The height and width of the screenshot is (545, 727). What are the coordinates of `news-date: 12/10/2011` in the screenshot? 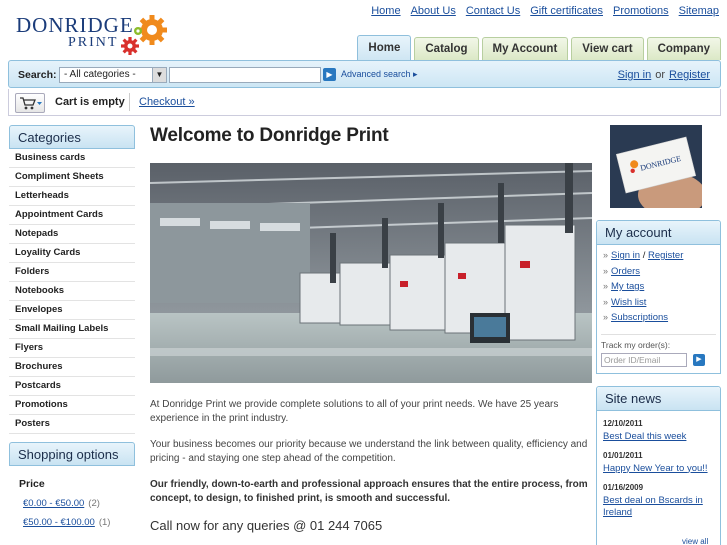 It's located at (623, 423).